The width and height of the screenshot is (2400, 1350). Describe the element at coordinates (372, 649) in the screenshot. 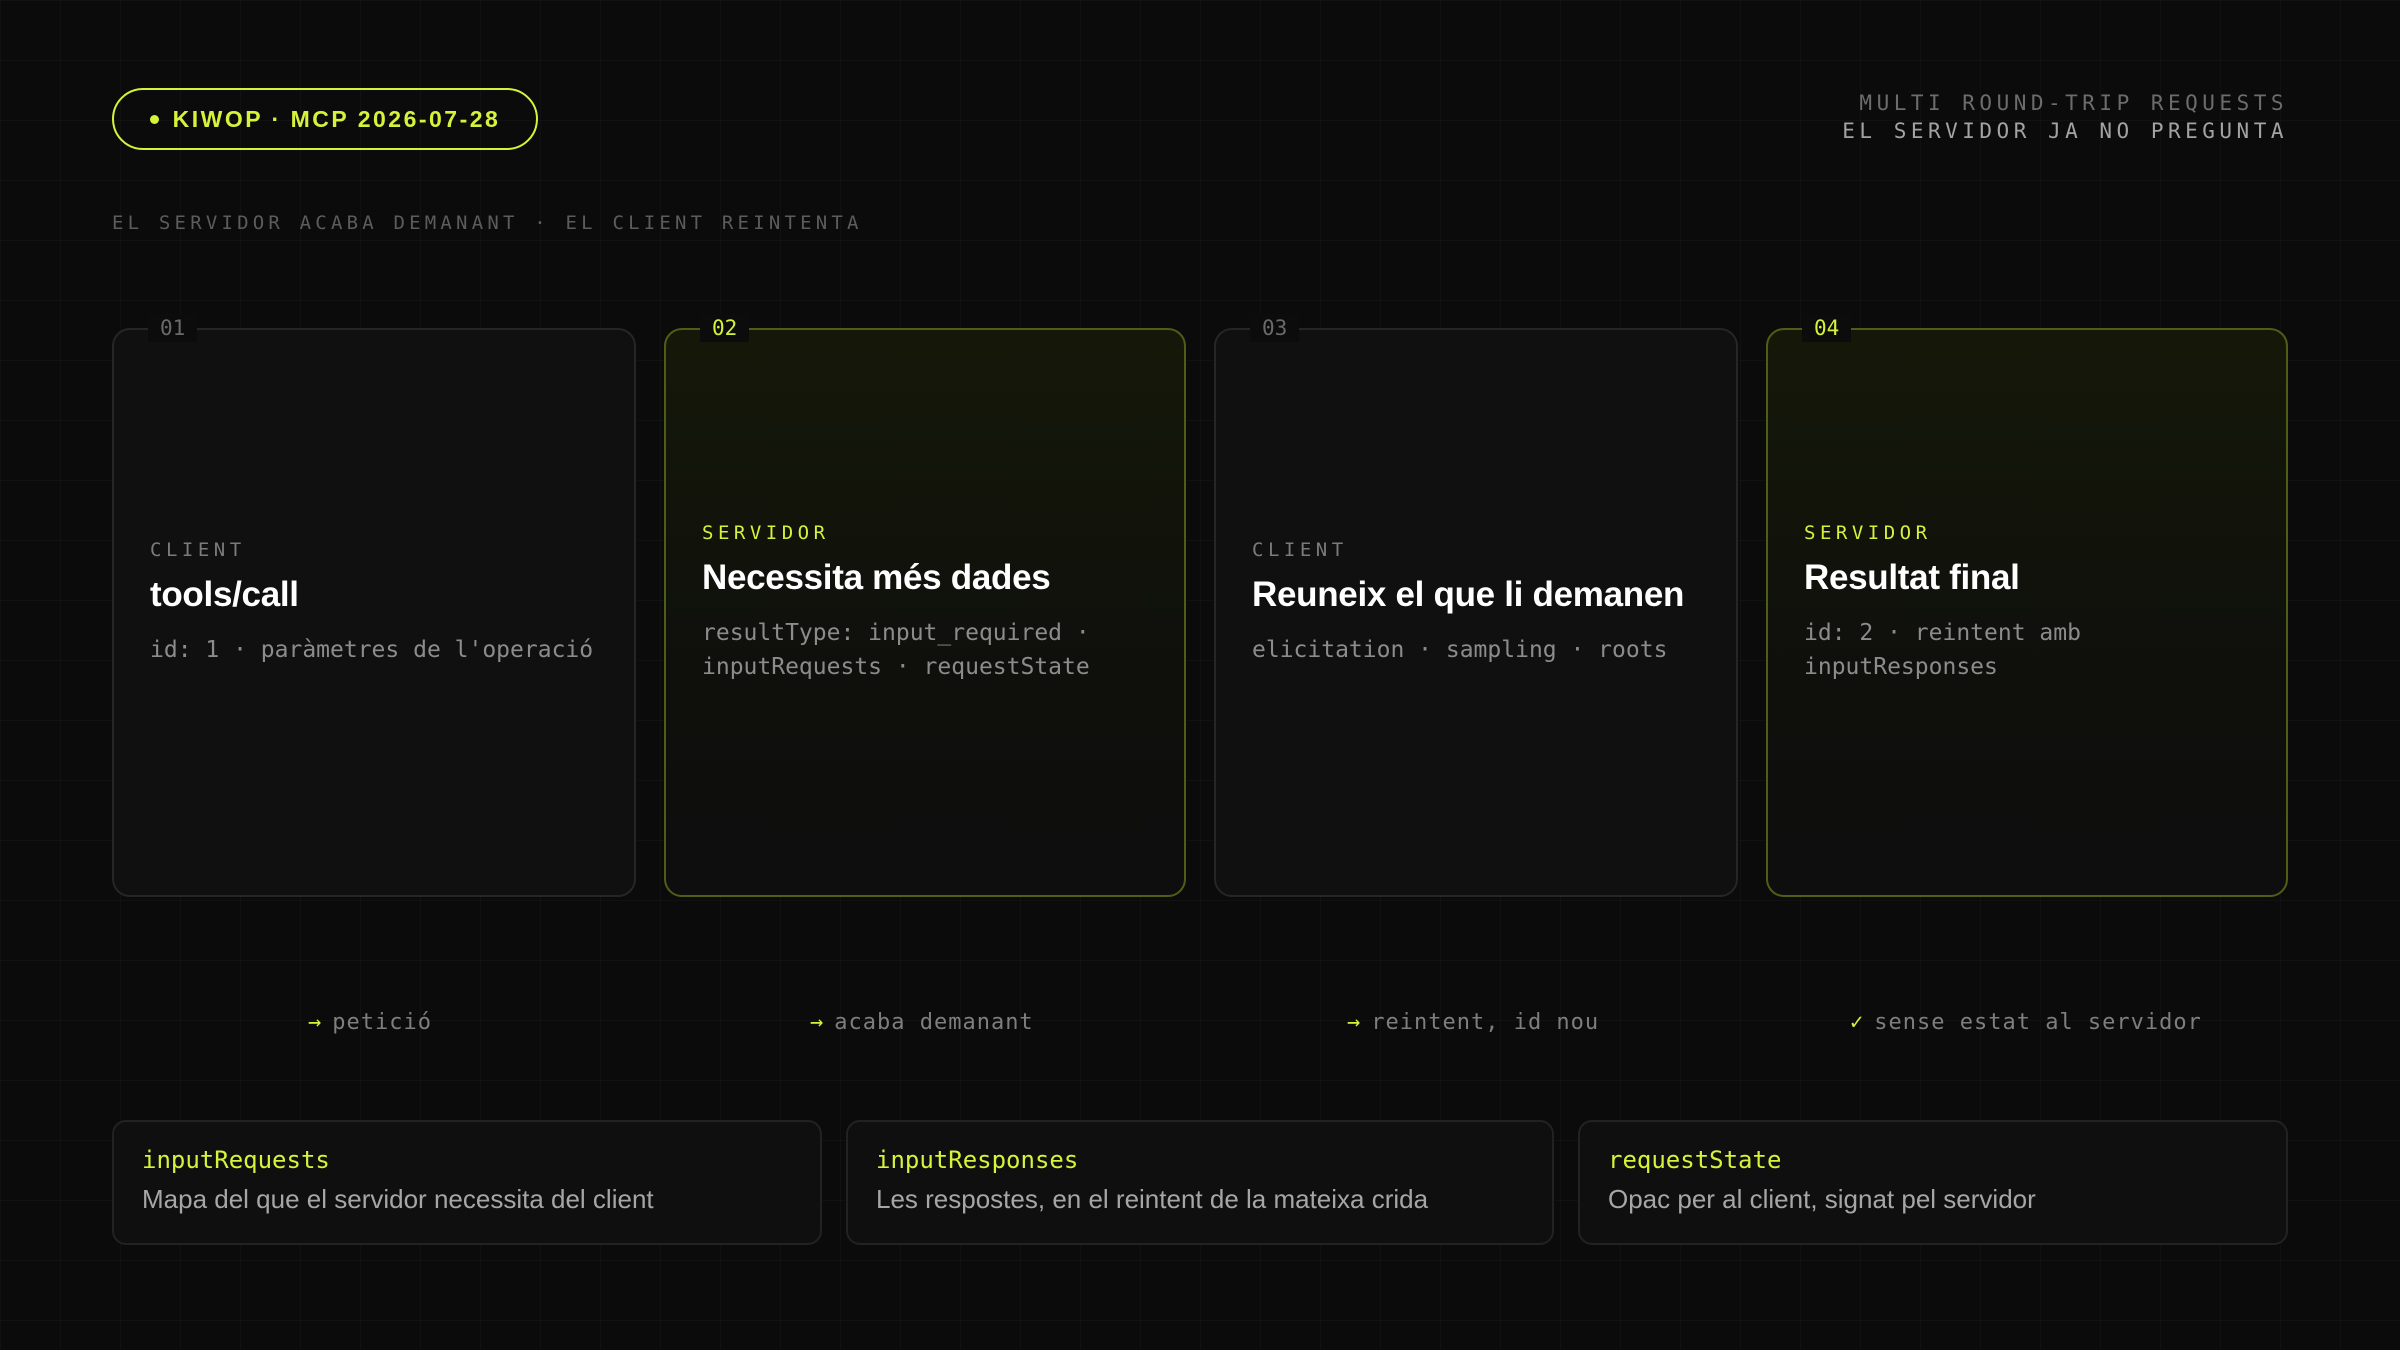

I see `step-description: id: 1 · paràmetres de l'operació` at that location.